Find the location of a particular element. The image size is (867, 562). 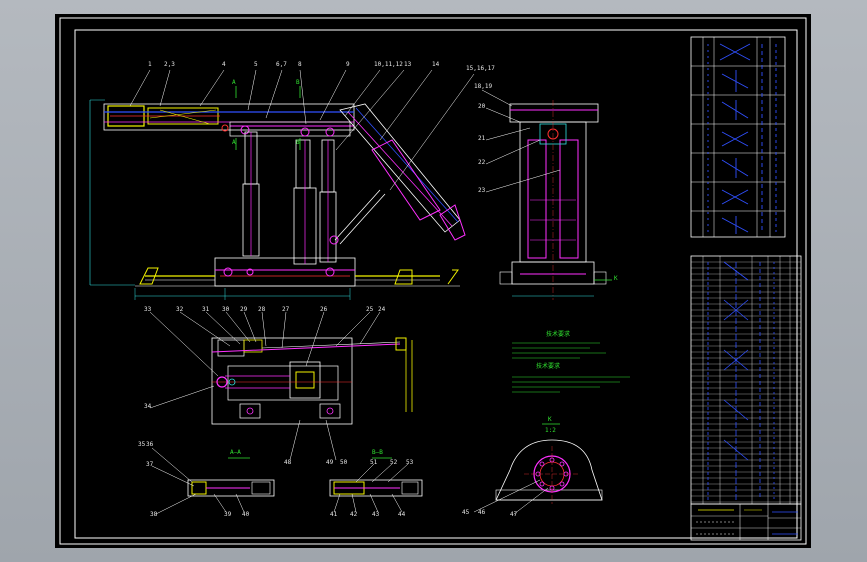

callout-label: 20 is located at coordinates (482, 106).